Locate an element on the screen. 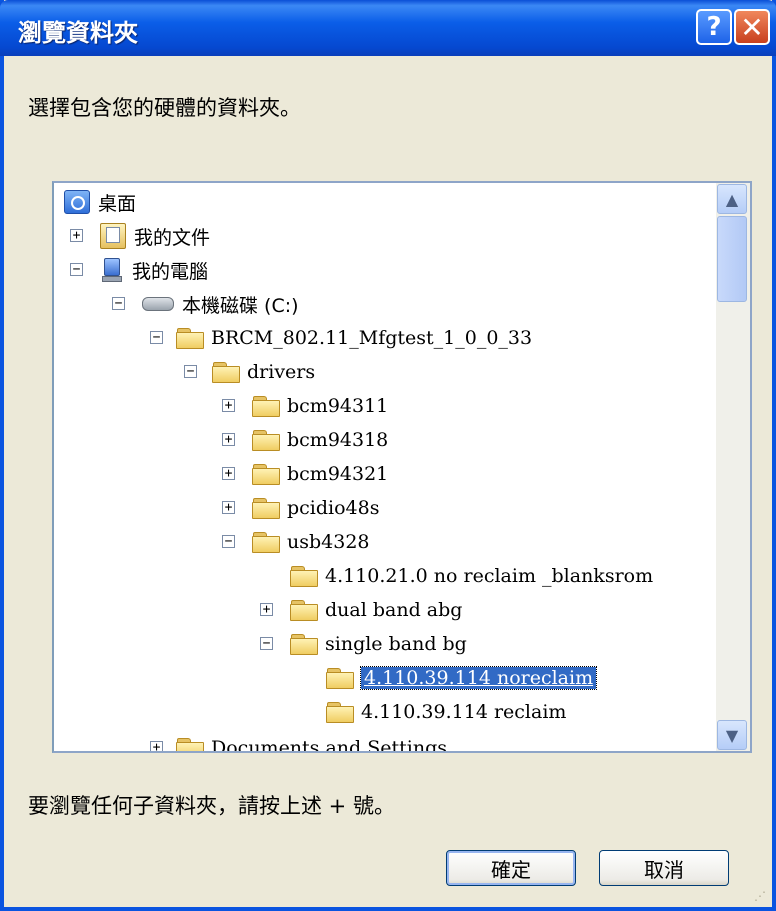 The image size is (776, 911). tree-item-usb4328: − usb4328 is located at coordinates (296, 542).